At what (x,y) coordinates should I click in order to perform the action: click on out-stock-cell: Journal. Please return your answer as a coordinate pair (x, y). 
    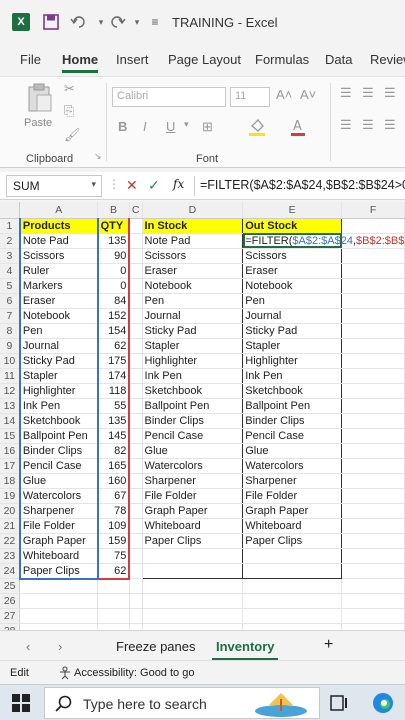
    Looking at the image, I should click on (292, 316).